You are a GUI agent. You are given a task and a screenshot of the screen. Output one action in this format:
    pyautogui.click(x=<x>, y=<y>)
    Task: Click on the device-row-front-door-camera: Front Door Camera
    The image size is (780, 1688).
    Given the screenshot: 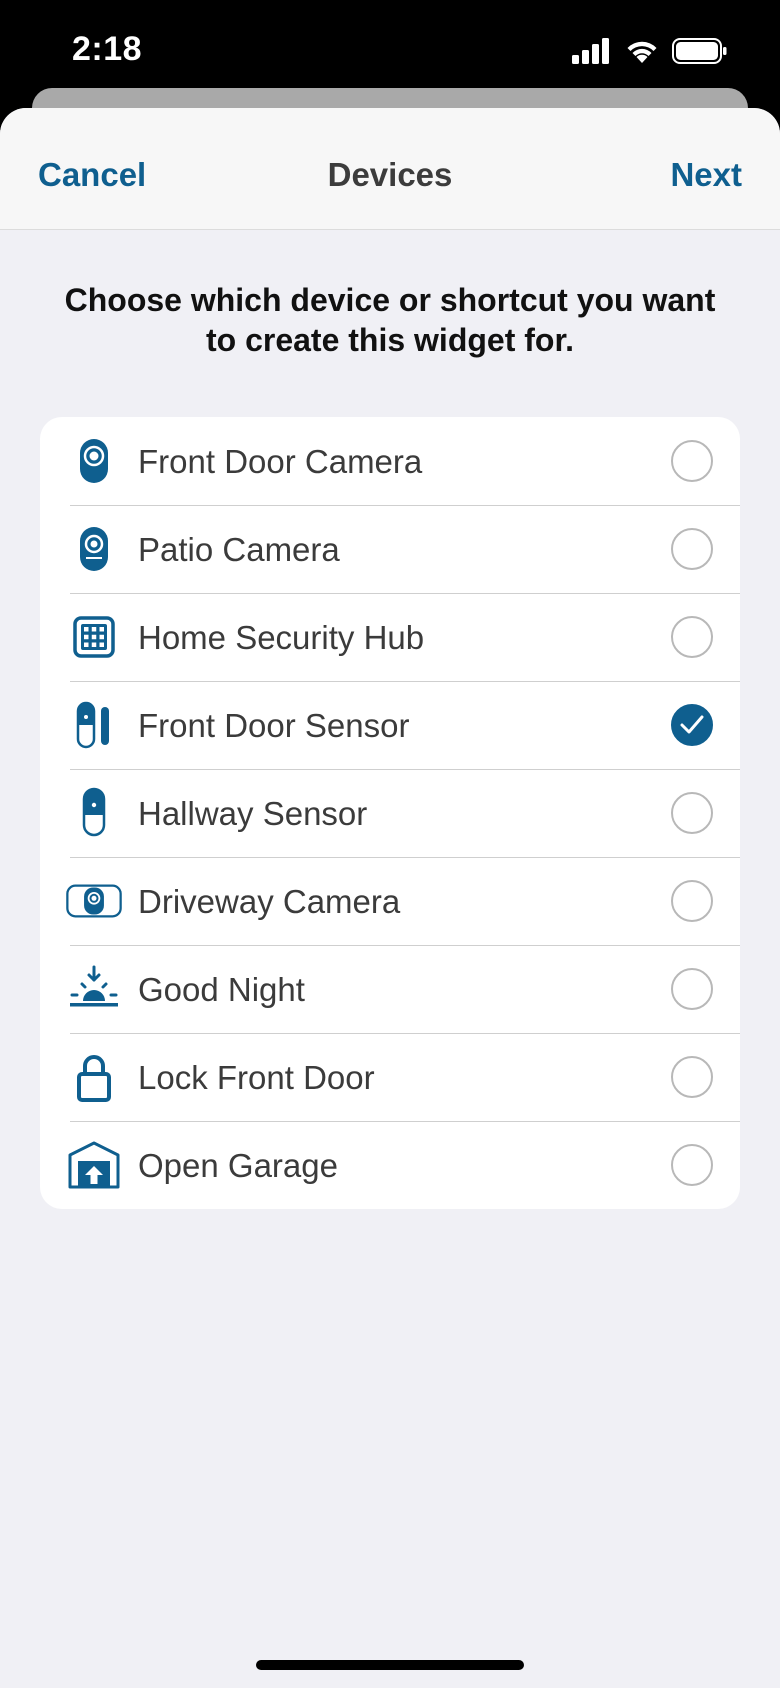 What is the action you would take?
    pyautogui.click(x=390, y=461)
    